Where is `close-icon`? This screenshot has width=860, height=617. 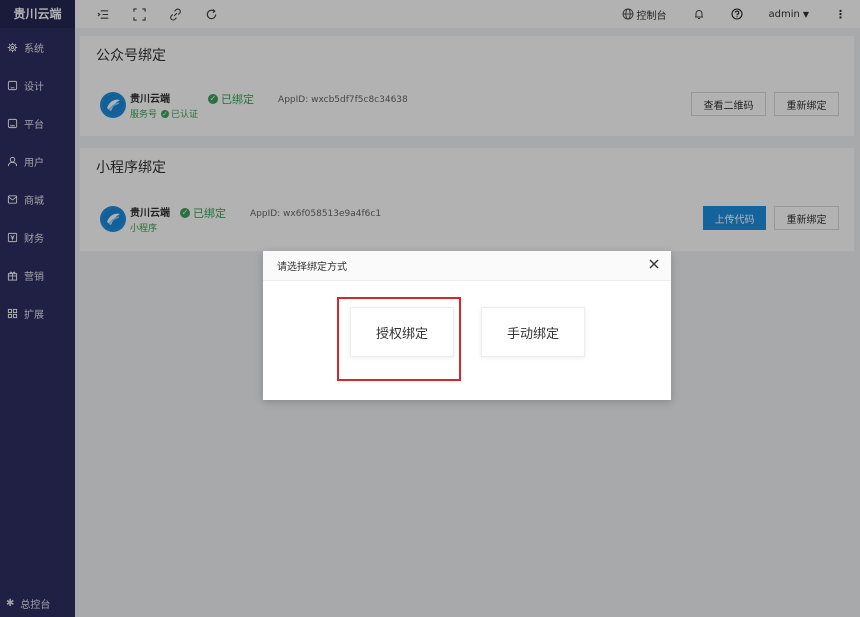
close-icon is located at coordinates (654, 264).